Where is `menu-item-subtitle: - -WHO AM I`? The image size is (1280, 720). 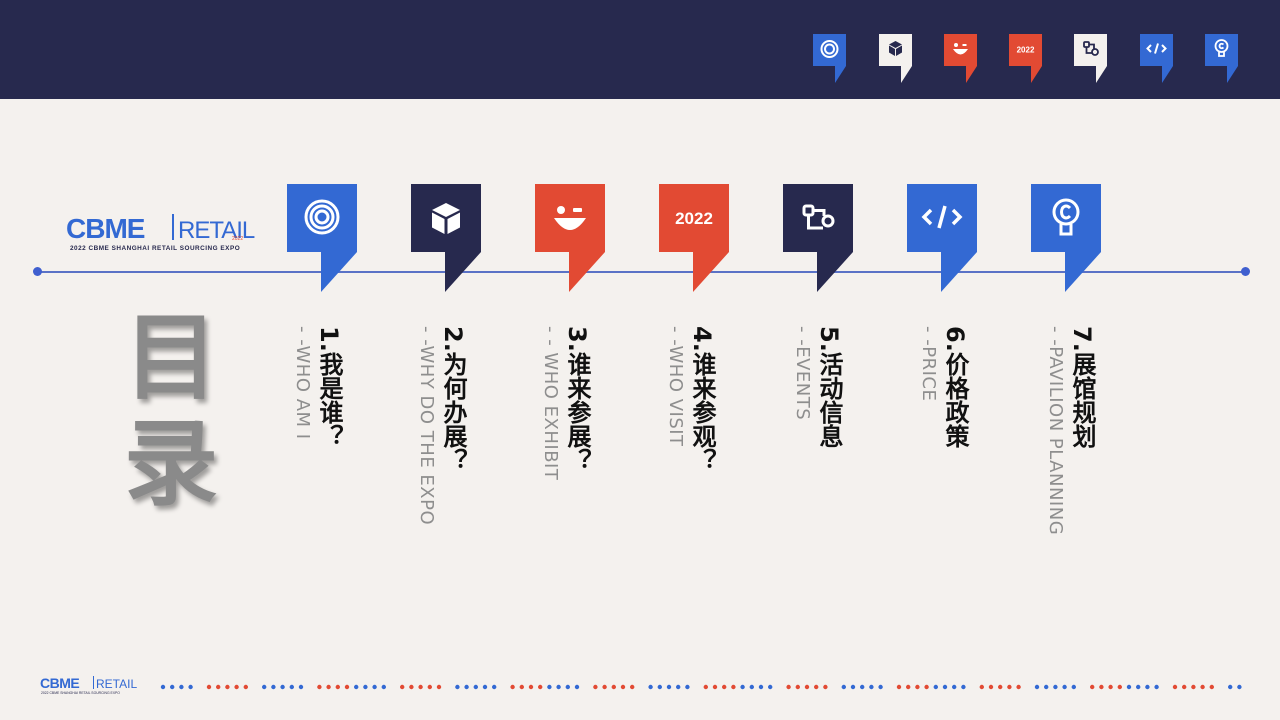 menu-item-subtitle: - -WHO AM I is located at coordinates (302, 383).